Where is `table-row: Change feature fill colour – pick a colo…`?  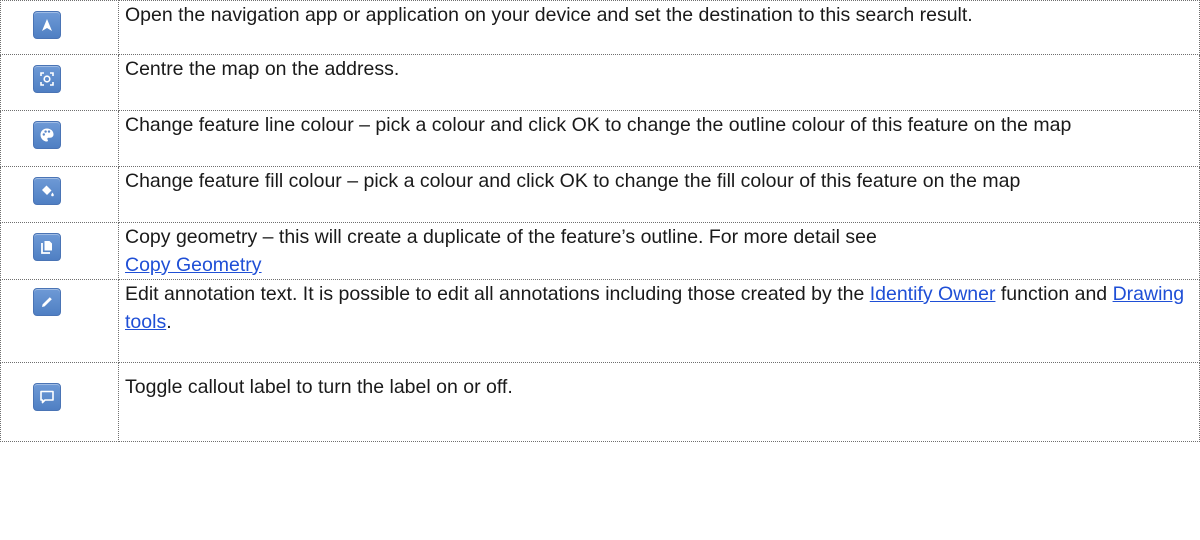 table-row: Change feature fill colour – pick a colo… is located at coordinates (600, 194).